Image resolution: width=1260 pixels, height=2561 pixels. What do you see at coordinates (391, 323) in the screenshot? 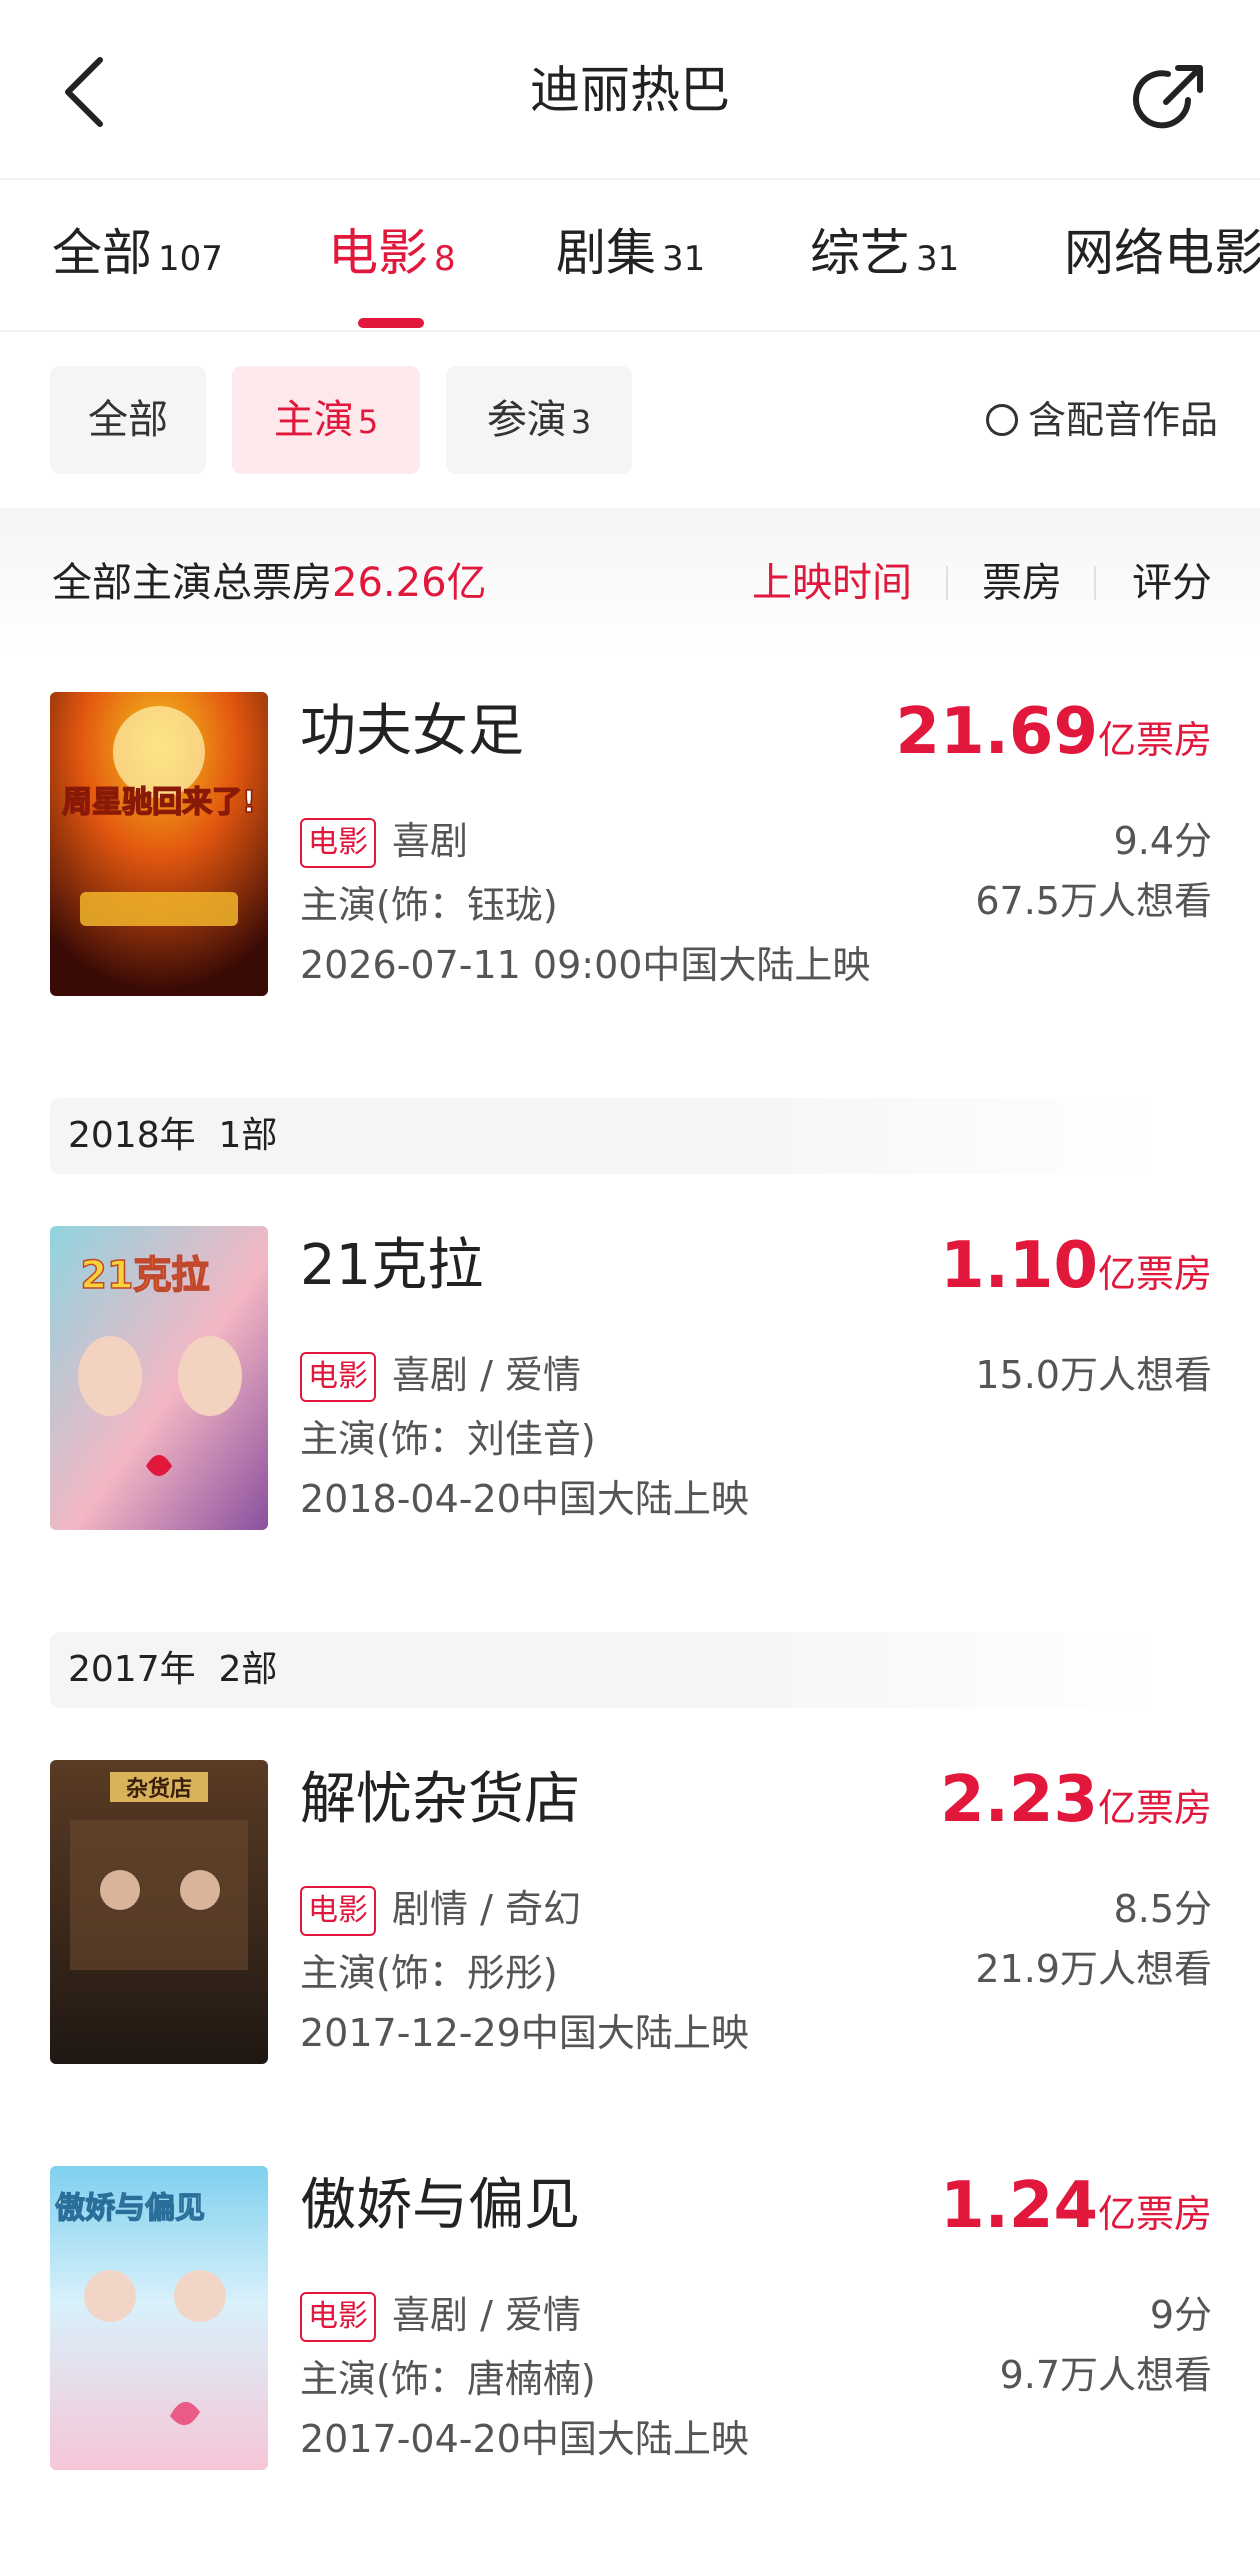
I see `active-tab-indicator` at bounding box center [391, 323].